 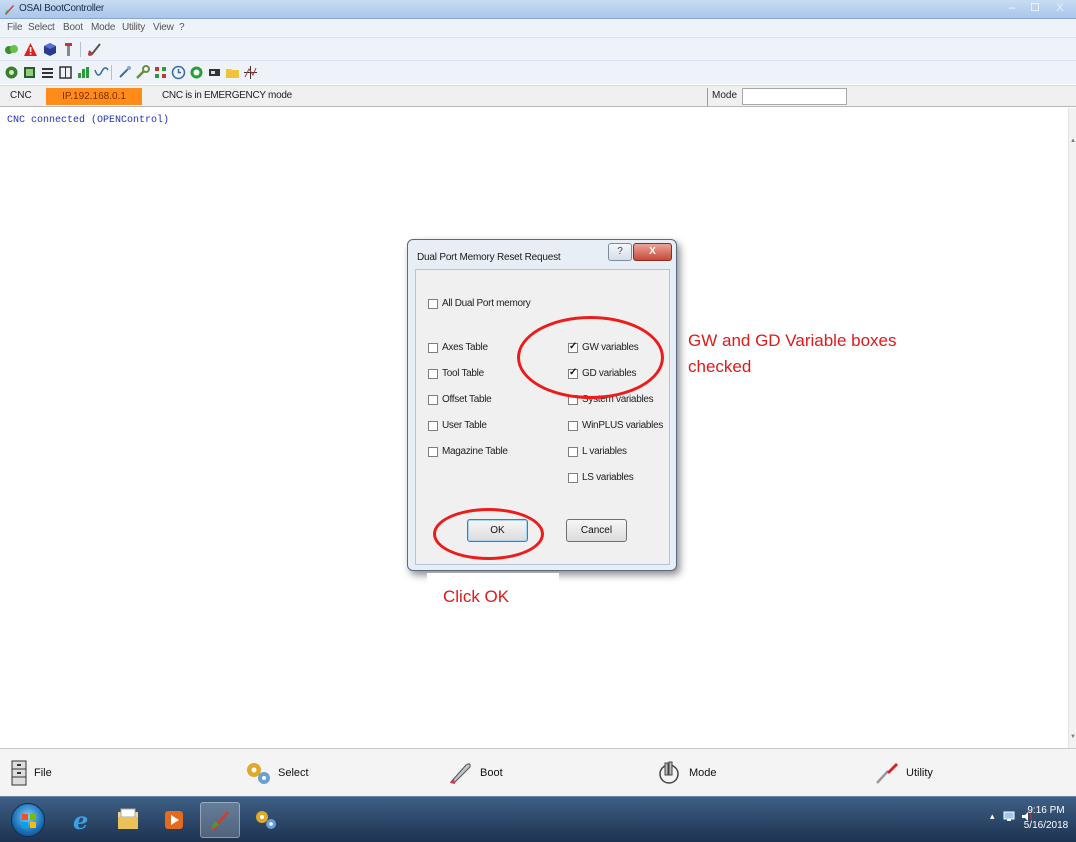 What do you see at coordinates (486, 303) in the screenshot?
I see `checkbox-label: All Dual Port memory` at bounding box center [486, 303].